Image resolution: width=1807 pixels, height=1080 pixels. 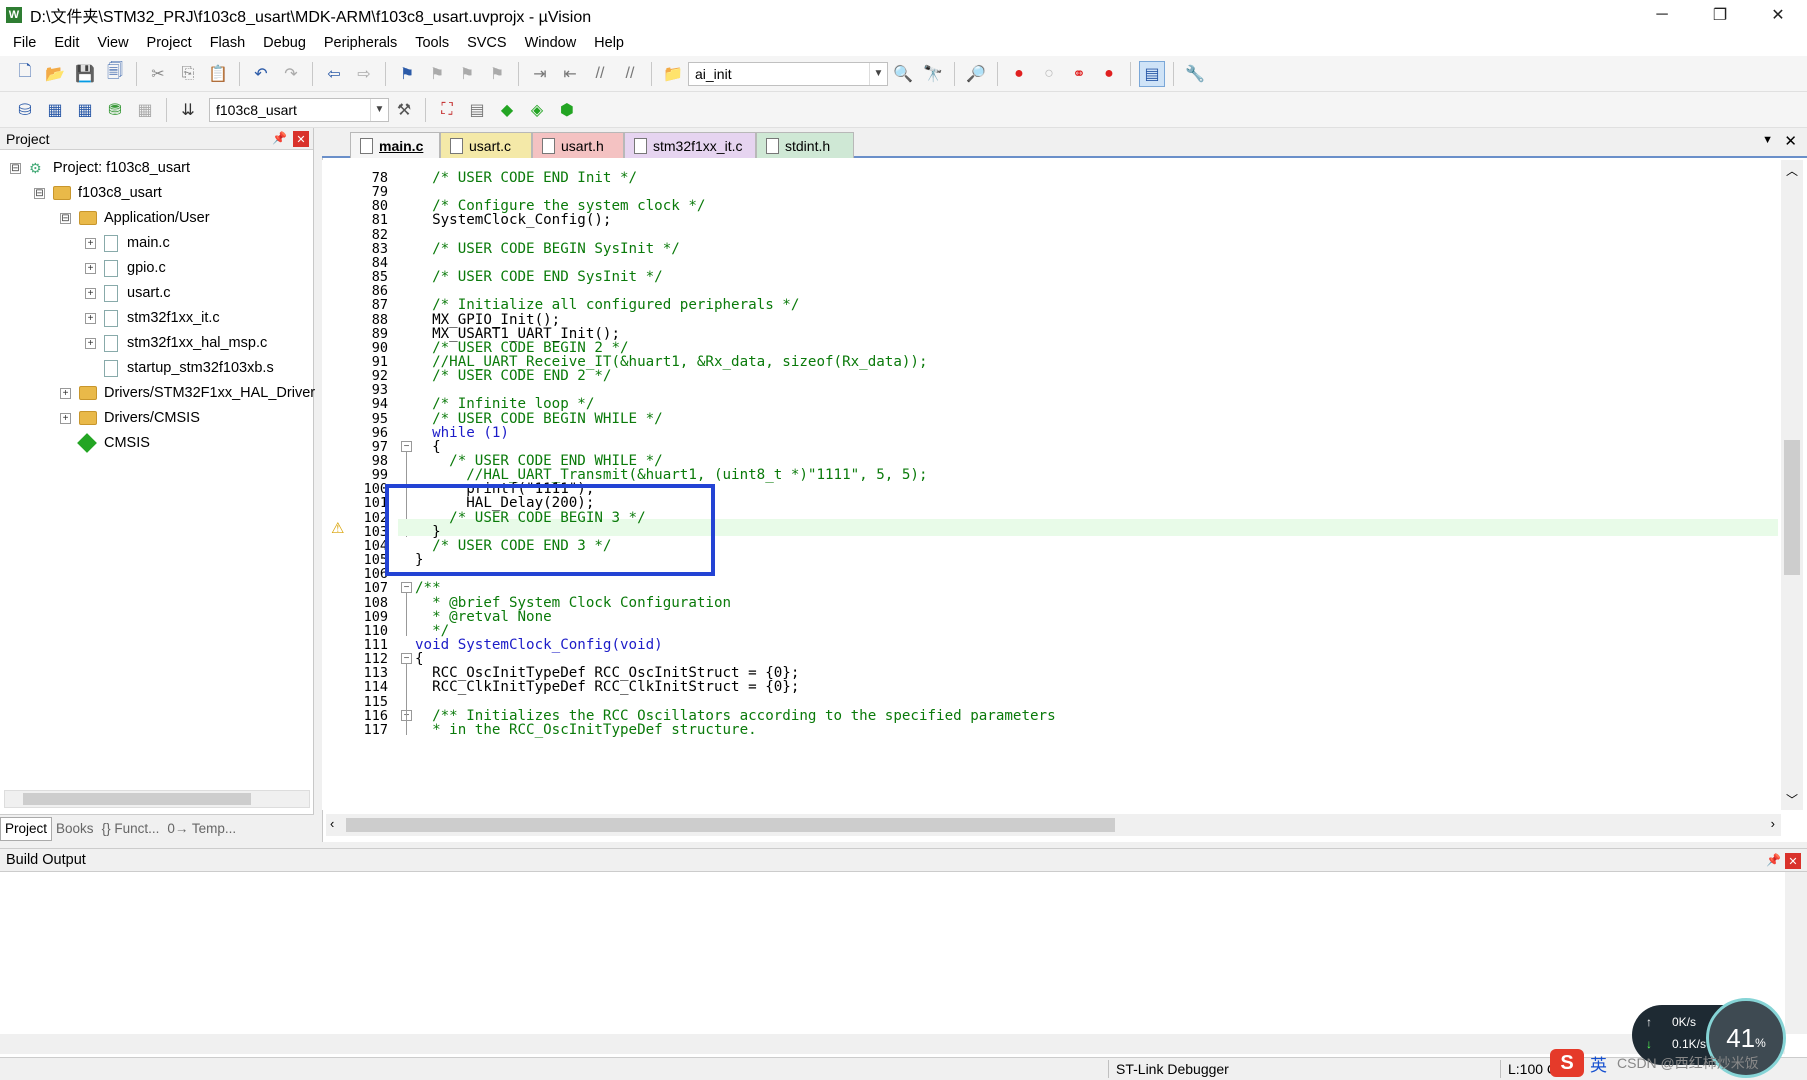 I want to click on scroll-left-icon: ‹, so click(x=332, y=823).